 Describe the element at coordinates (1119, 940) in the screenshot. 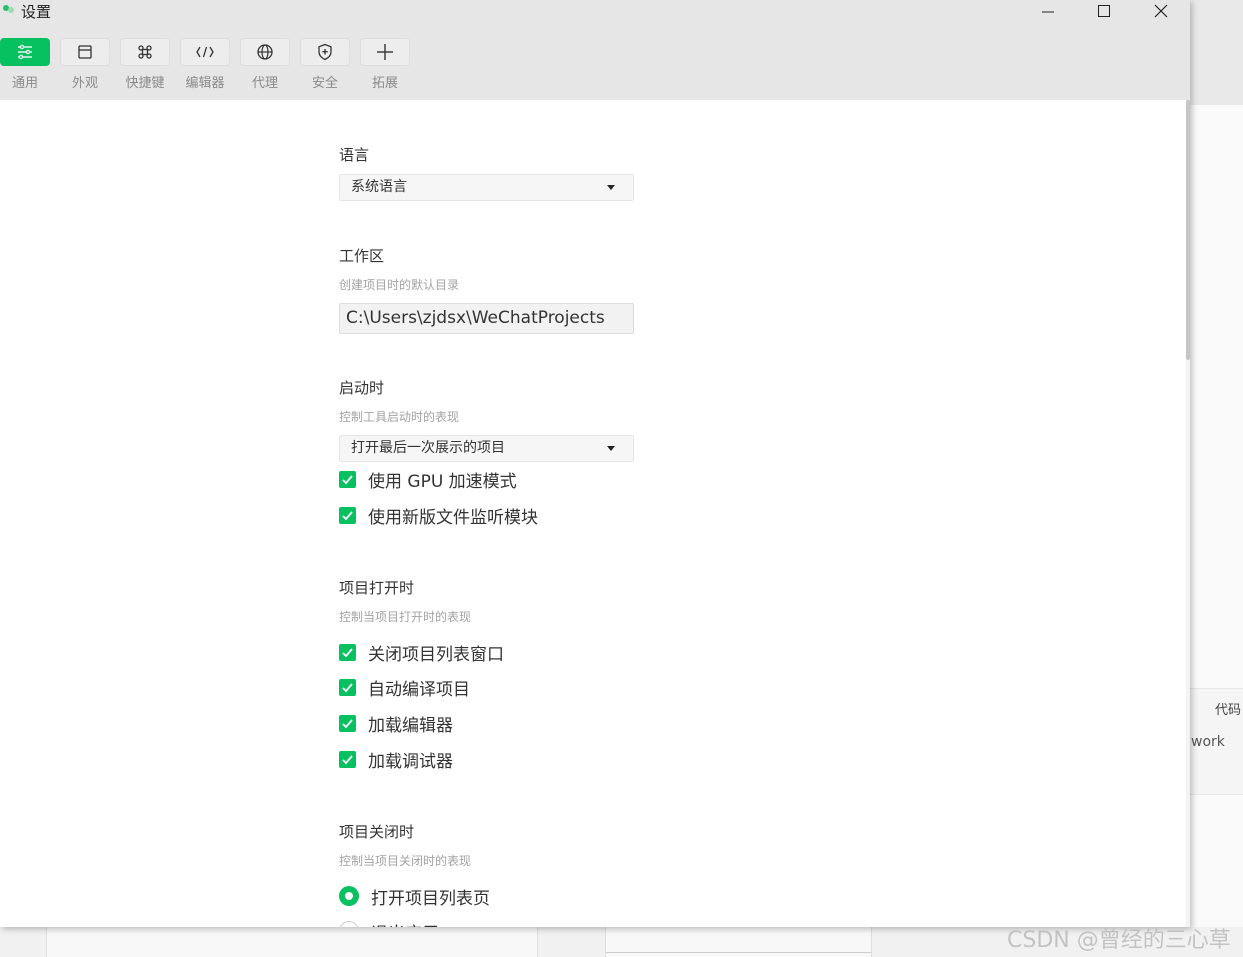

I see `watermark: CSDN @曾经的三心草` at that location.